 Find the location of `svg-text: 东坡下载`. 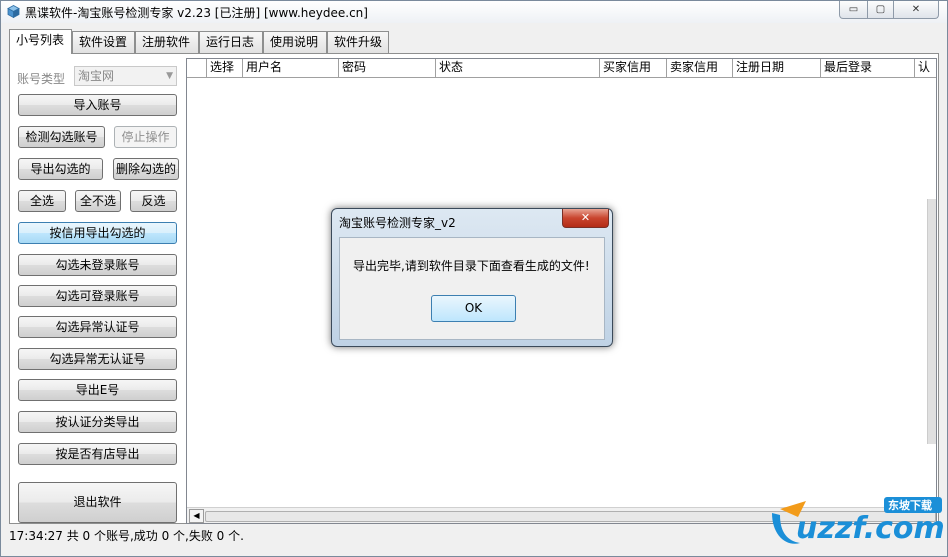

svg-text: 东坡下载 is located at coordinates (910, 505).